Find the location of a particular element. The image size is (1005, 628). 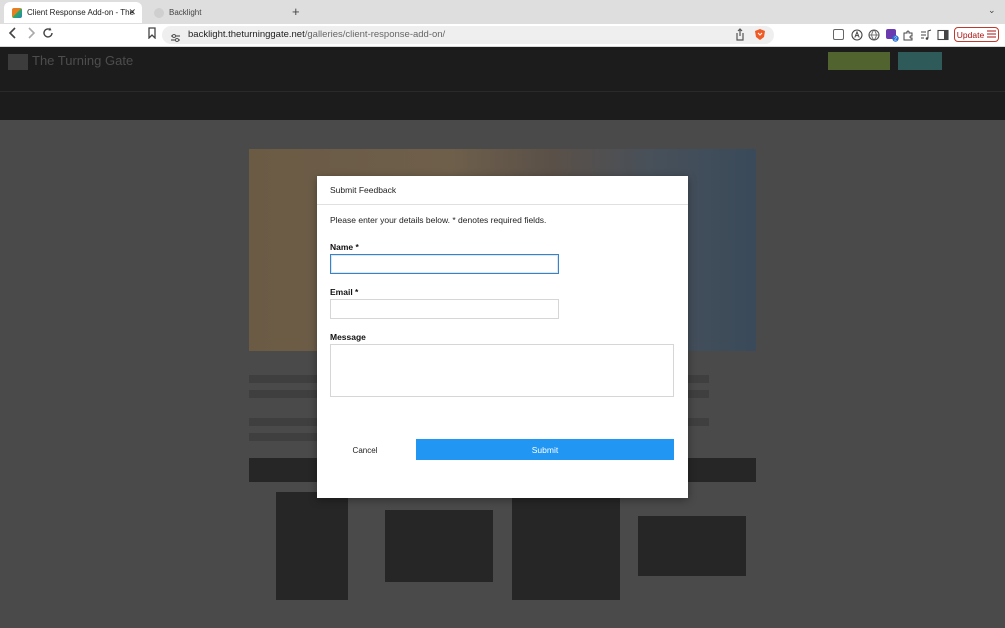

message-label: Message is located at coordinates (348, 337).